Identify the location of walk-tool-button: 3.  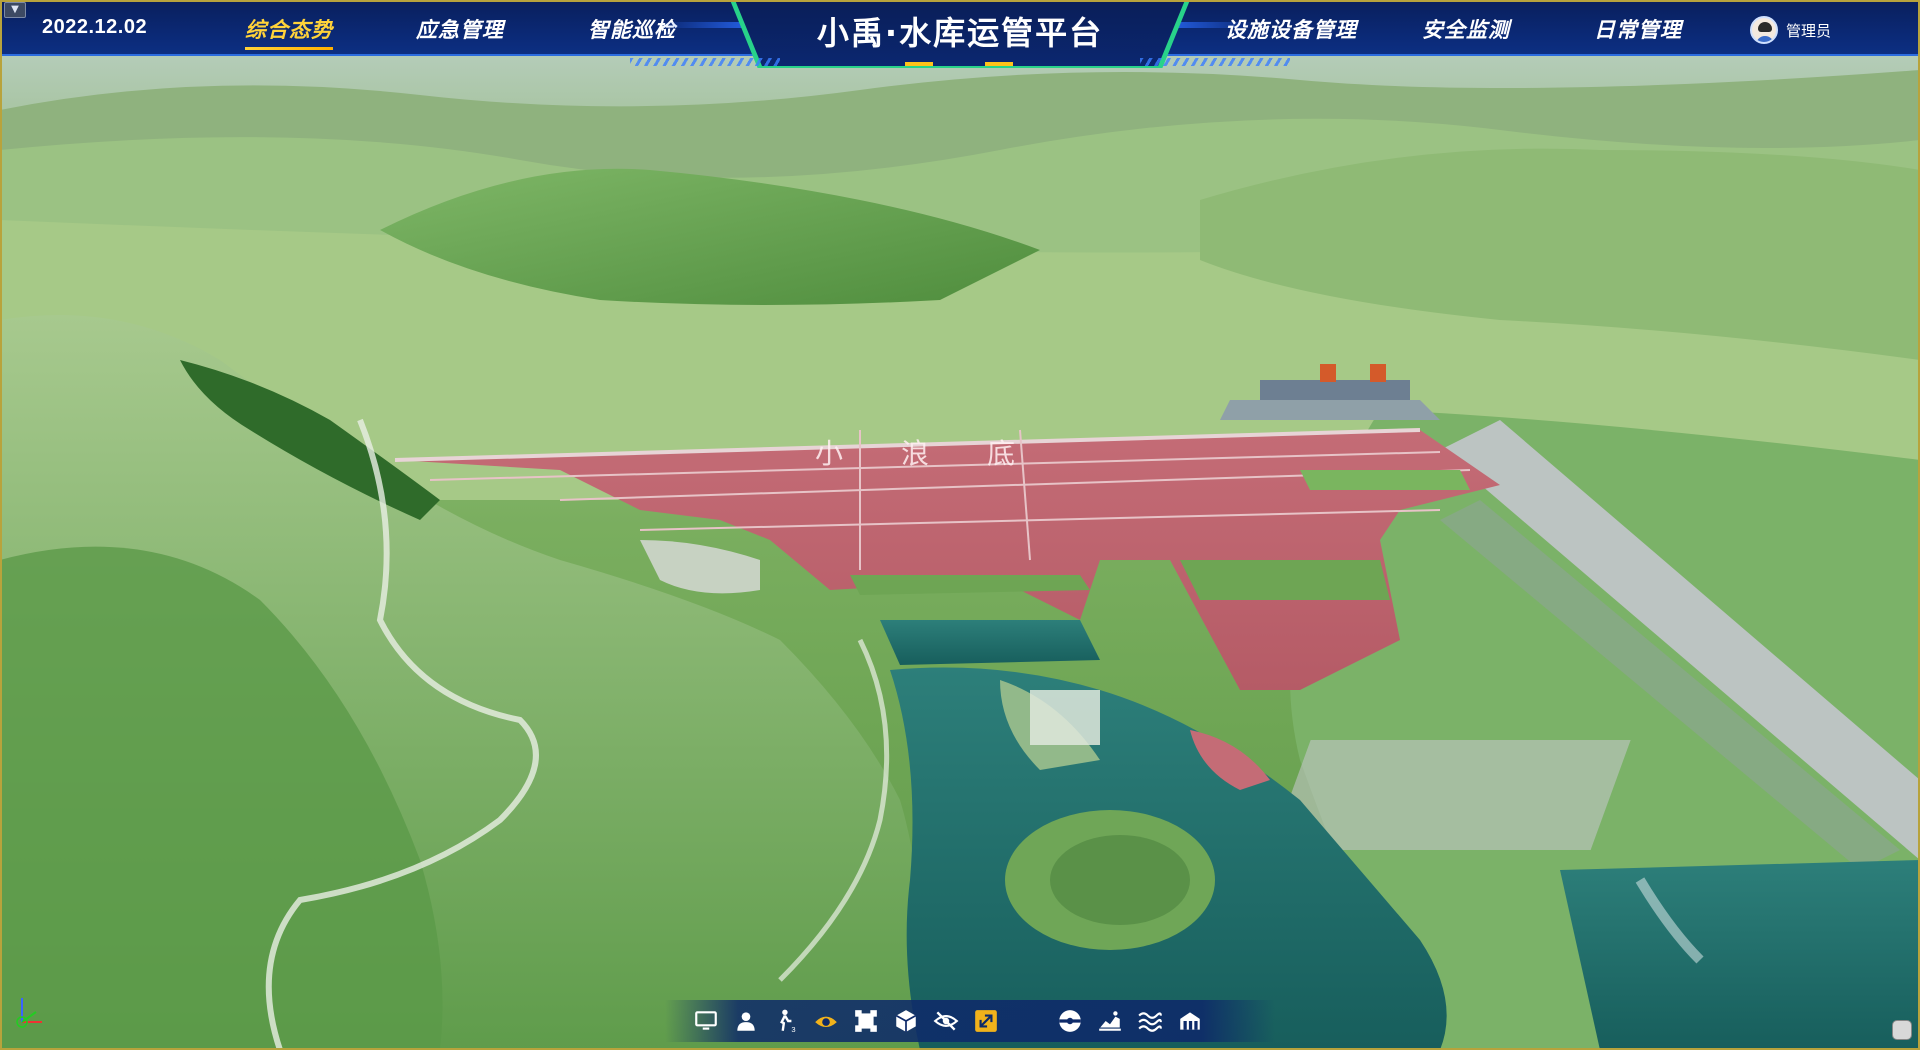
(786, 1021).